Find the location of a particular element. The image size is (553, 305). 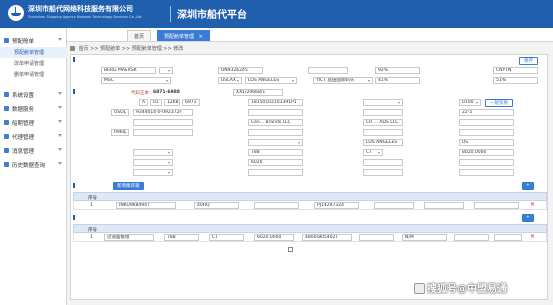

contact-code-select: 0960 is located at coordinates (120, 132).